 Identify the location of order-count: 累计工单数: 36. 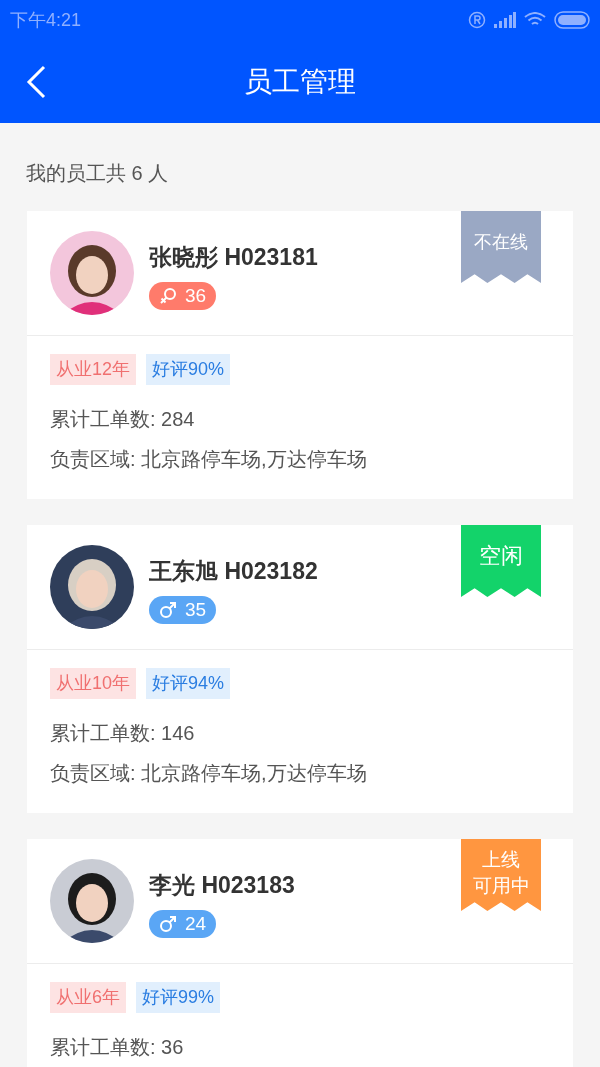
(117, 1047).